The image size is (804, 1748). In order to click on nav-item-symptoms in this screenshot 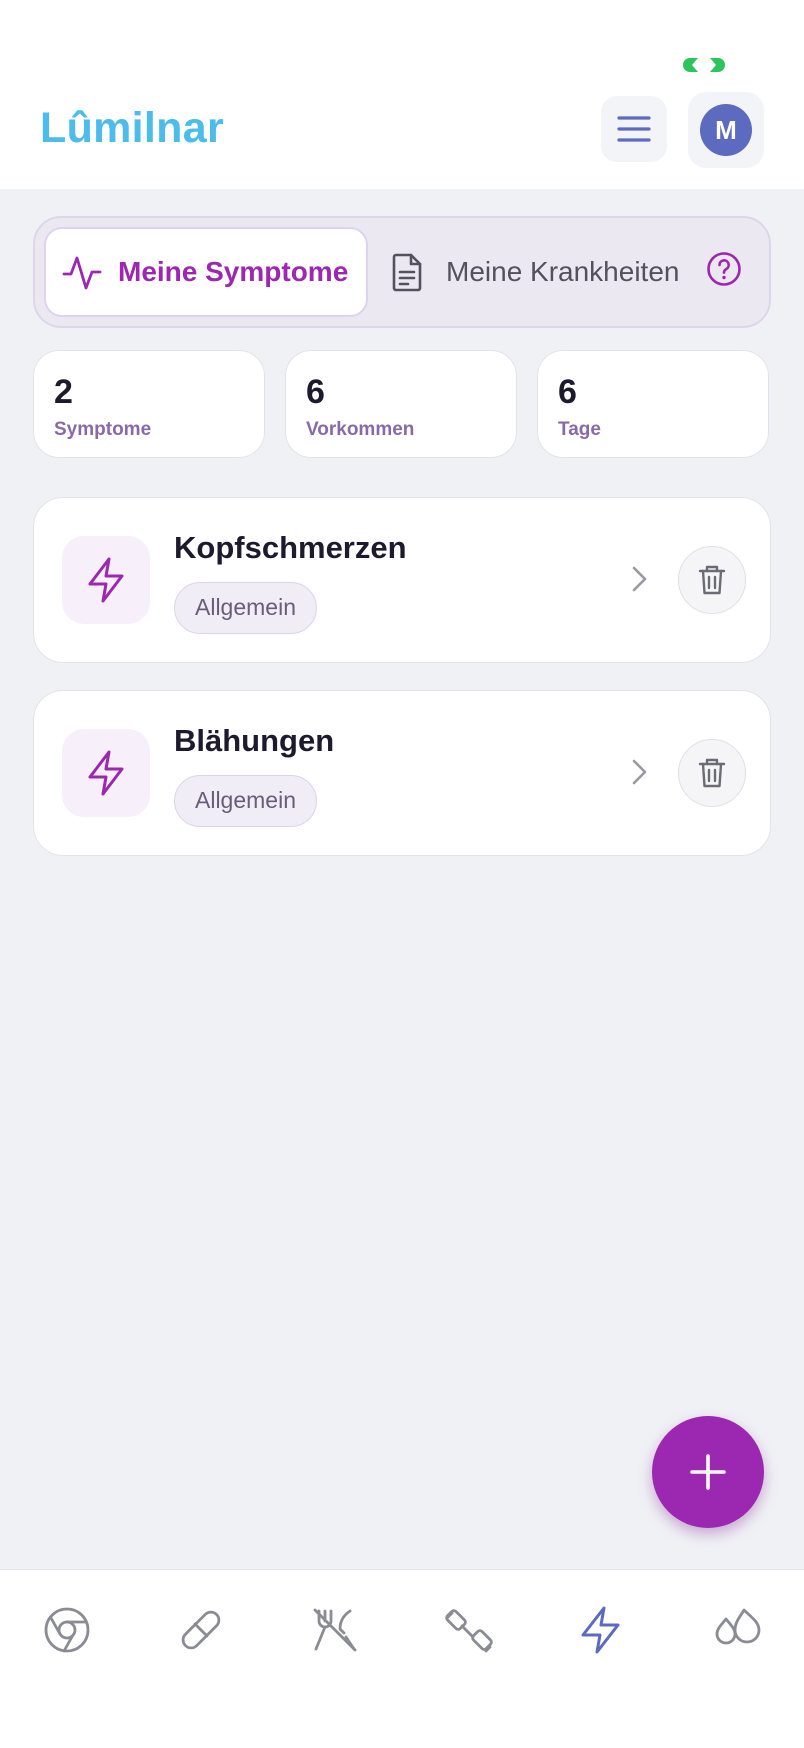, I will do `click(601, 1630)`.